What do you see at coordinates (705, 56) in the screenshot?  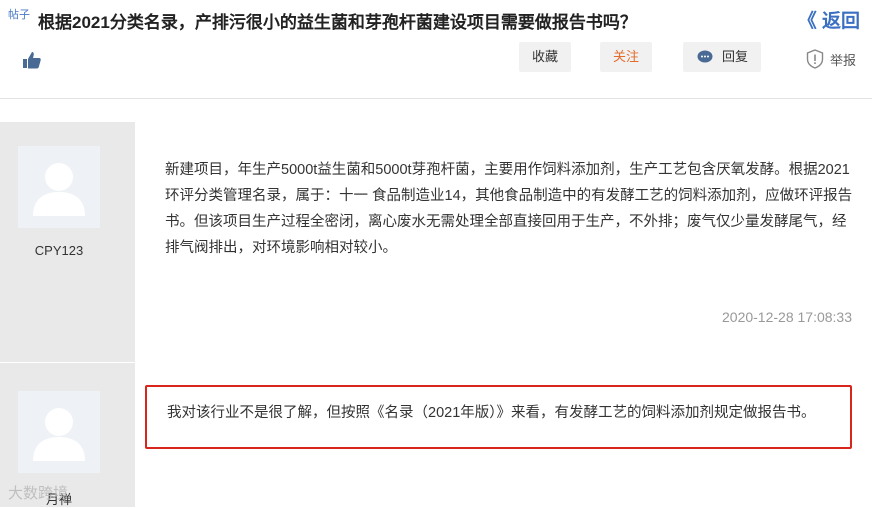 I see `chat-bubble-icon` at bounding box center [705, 56].